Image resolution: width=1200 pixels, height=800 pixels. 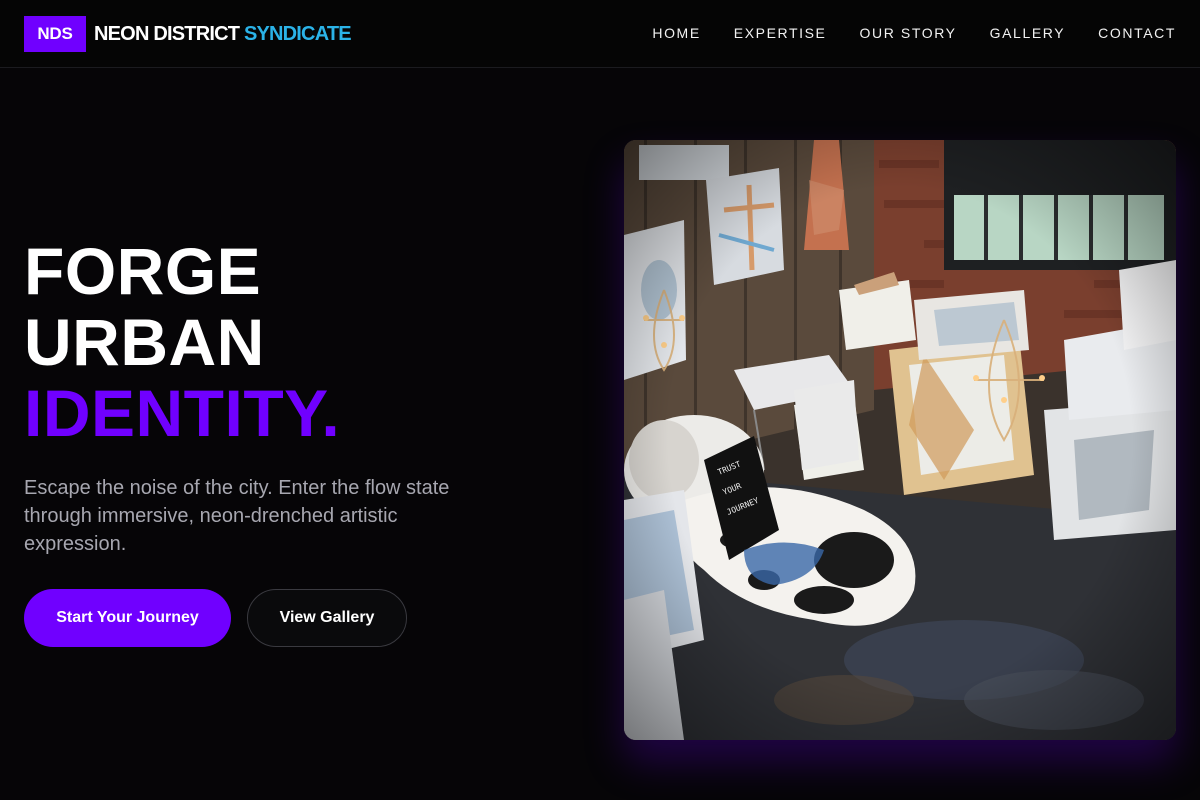 I want to click on nav-link-gallery: GALLERY, so click(x=1028, y=33).